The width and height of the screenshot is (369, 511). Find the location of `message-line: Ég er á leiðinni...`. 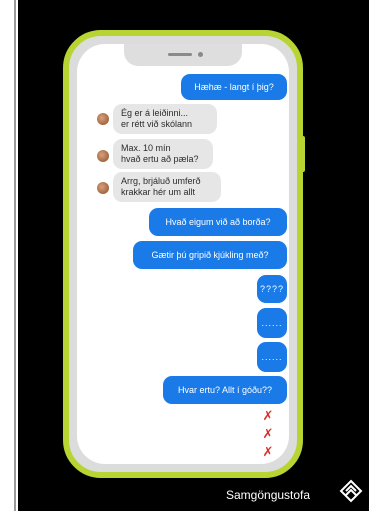

message-line: Ég er á leiðinni... is located at coordinates (155, 113).